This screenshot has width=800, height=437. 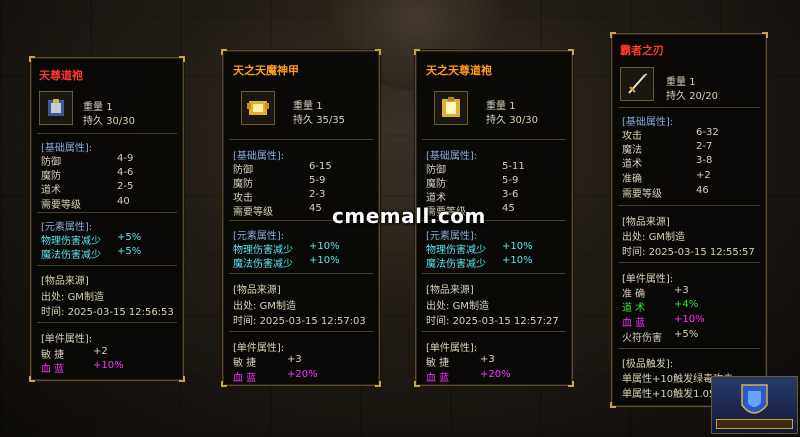 I want to click on stat-value: 4-6, so click(x=125, y=172).